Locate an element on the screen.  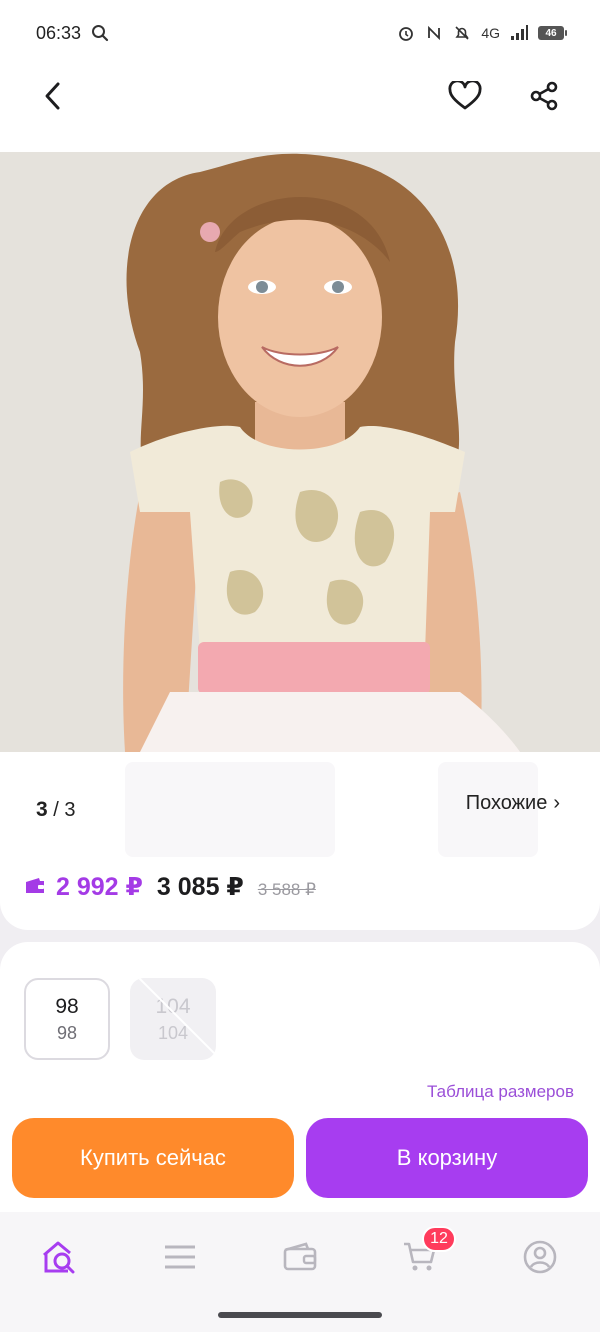
similar-products-link: Похожие › is located at coordinates (513, 803).